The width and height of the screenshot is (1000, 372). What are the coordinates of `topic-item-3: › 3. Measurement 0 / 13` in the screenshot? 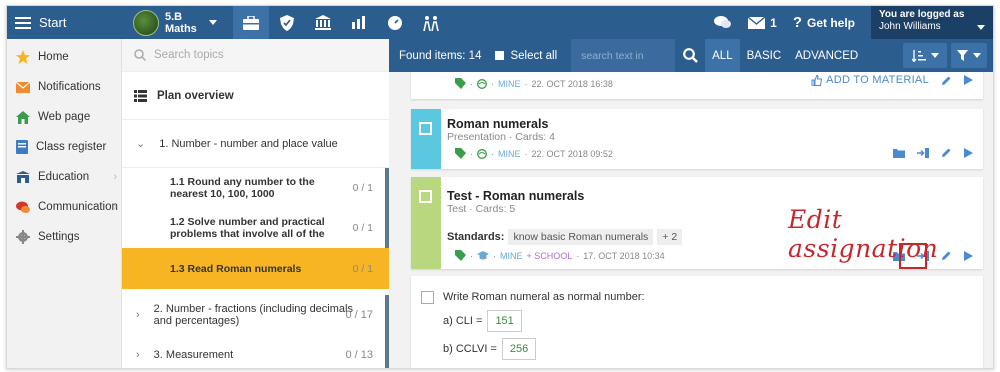 It's located at (255, 351).